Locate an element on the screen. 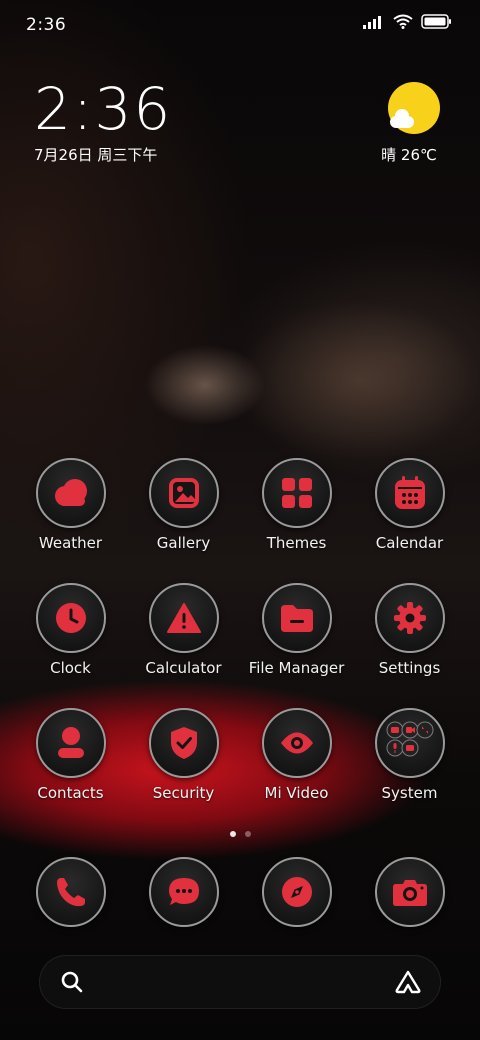 The width and height of the screenshot is (480, 1040). signal-icon is located at coordinates (372, 22).